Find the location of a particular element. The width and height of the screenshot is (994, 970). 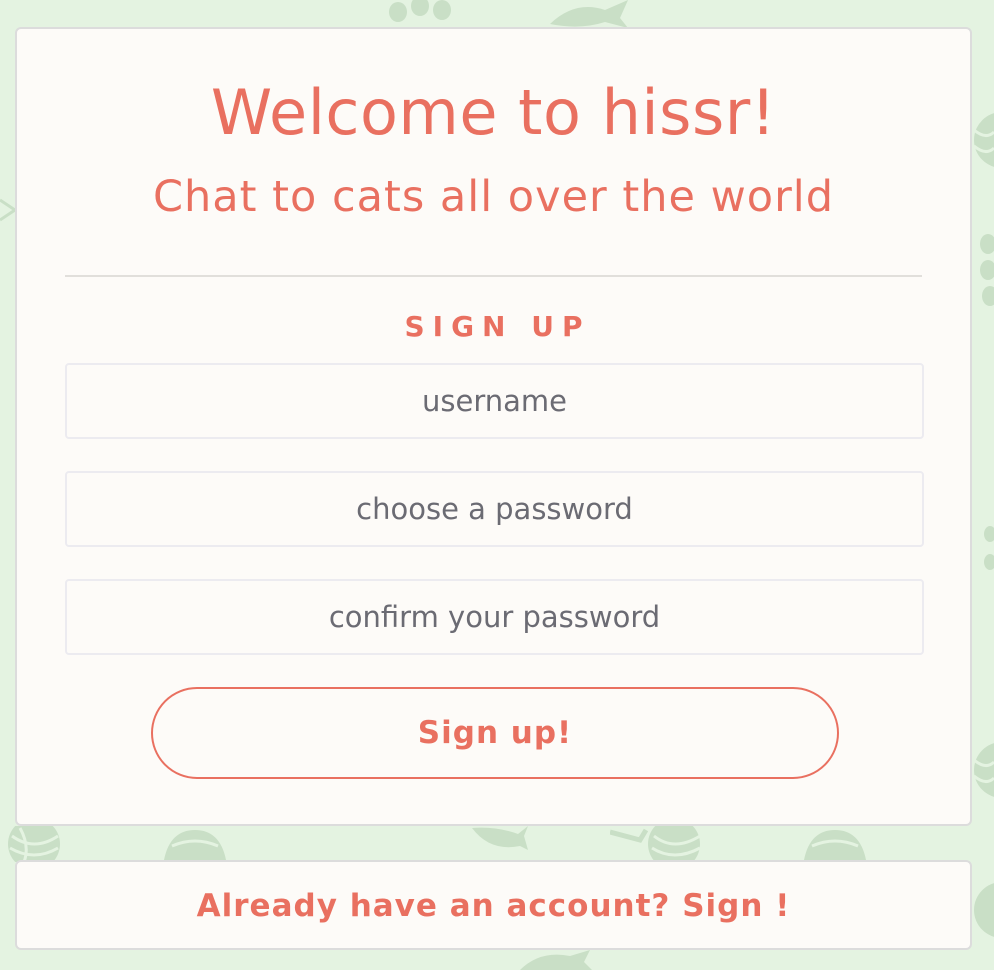

signin-link: Already have an account? Sign ! is located at coordinates (494, 906).